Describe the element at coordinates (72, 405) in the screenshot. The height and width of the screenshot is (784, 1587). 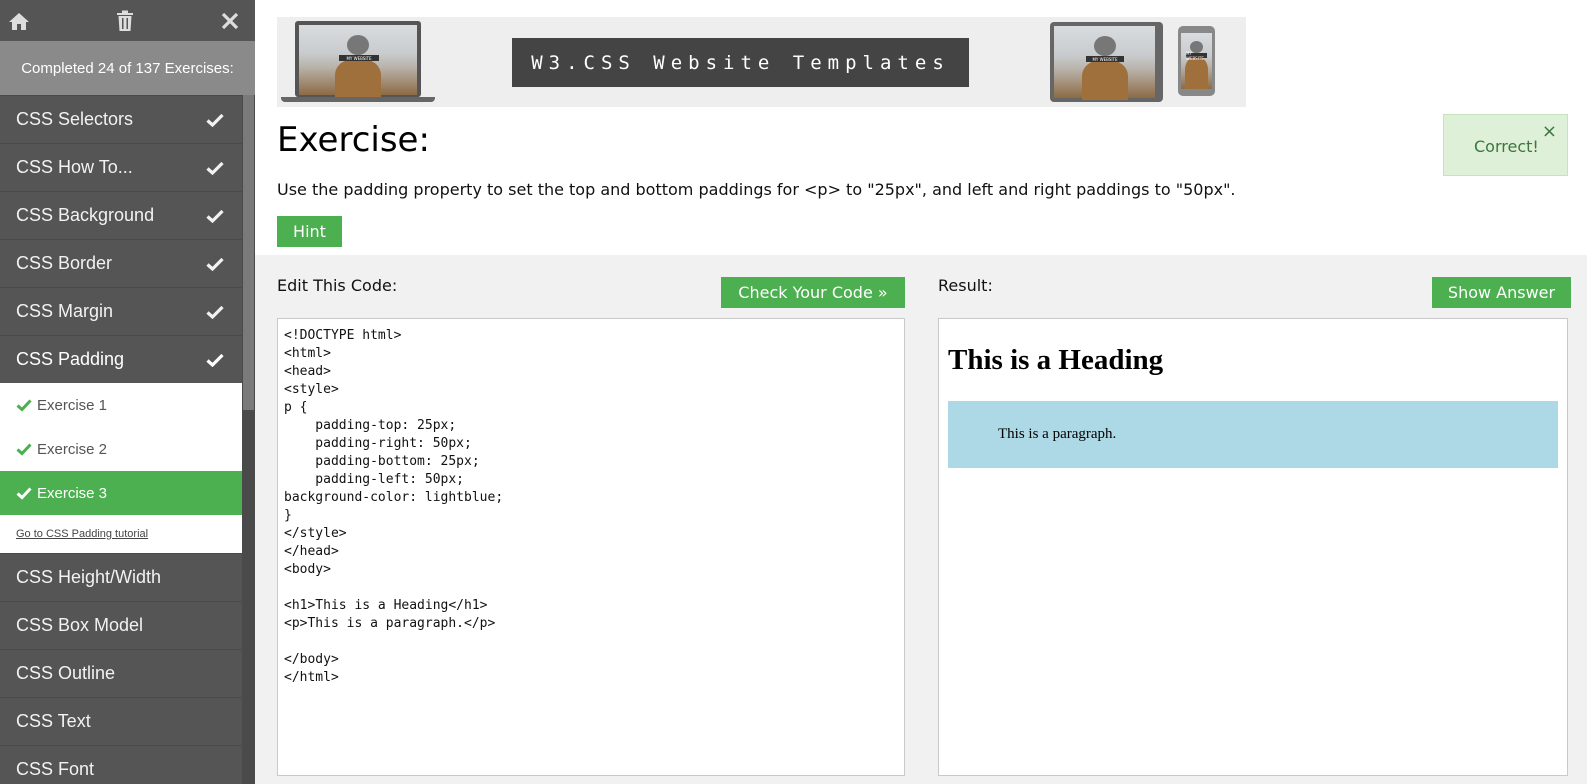
I see `exercise-label: Exercise 1` at that location.